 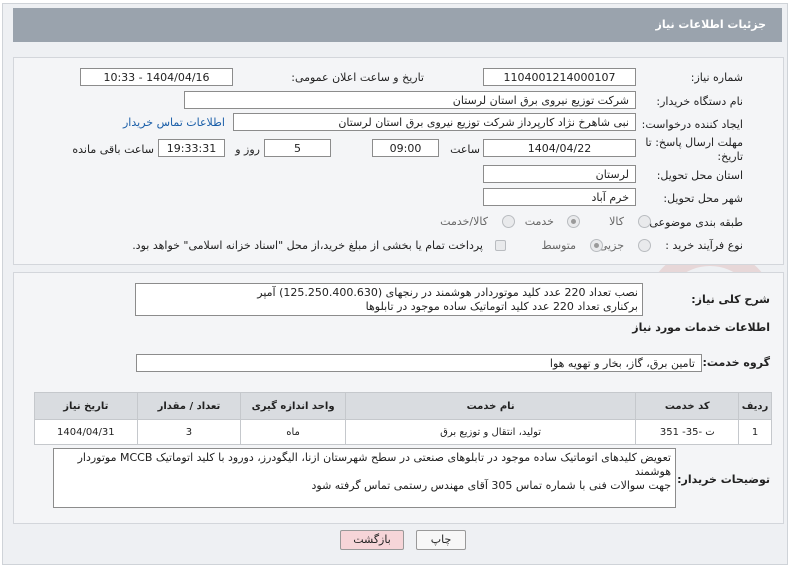 I want to click on buyer-org-field: شرکت توزیع نیروی برق استان لرستان, so click(x=410, y=100).